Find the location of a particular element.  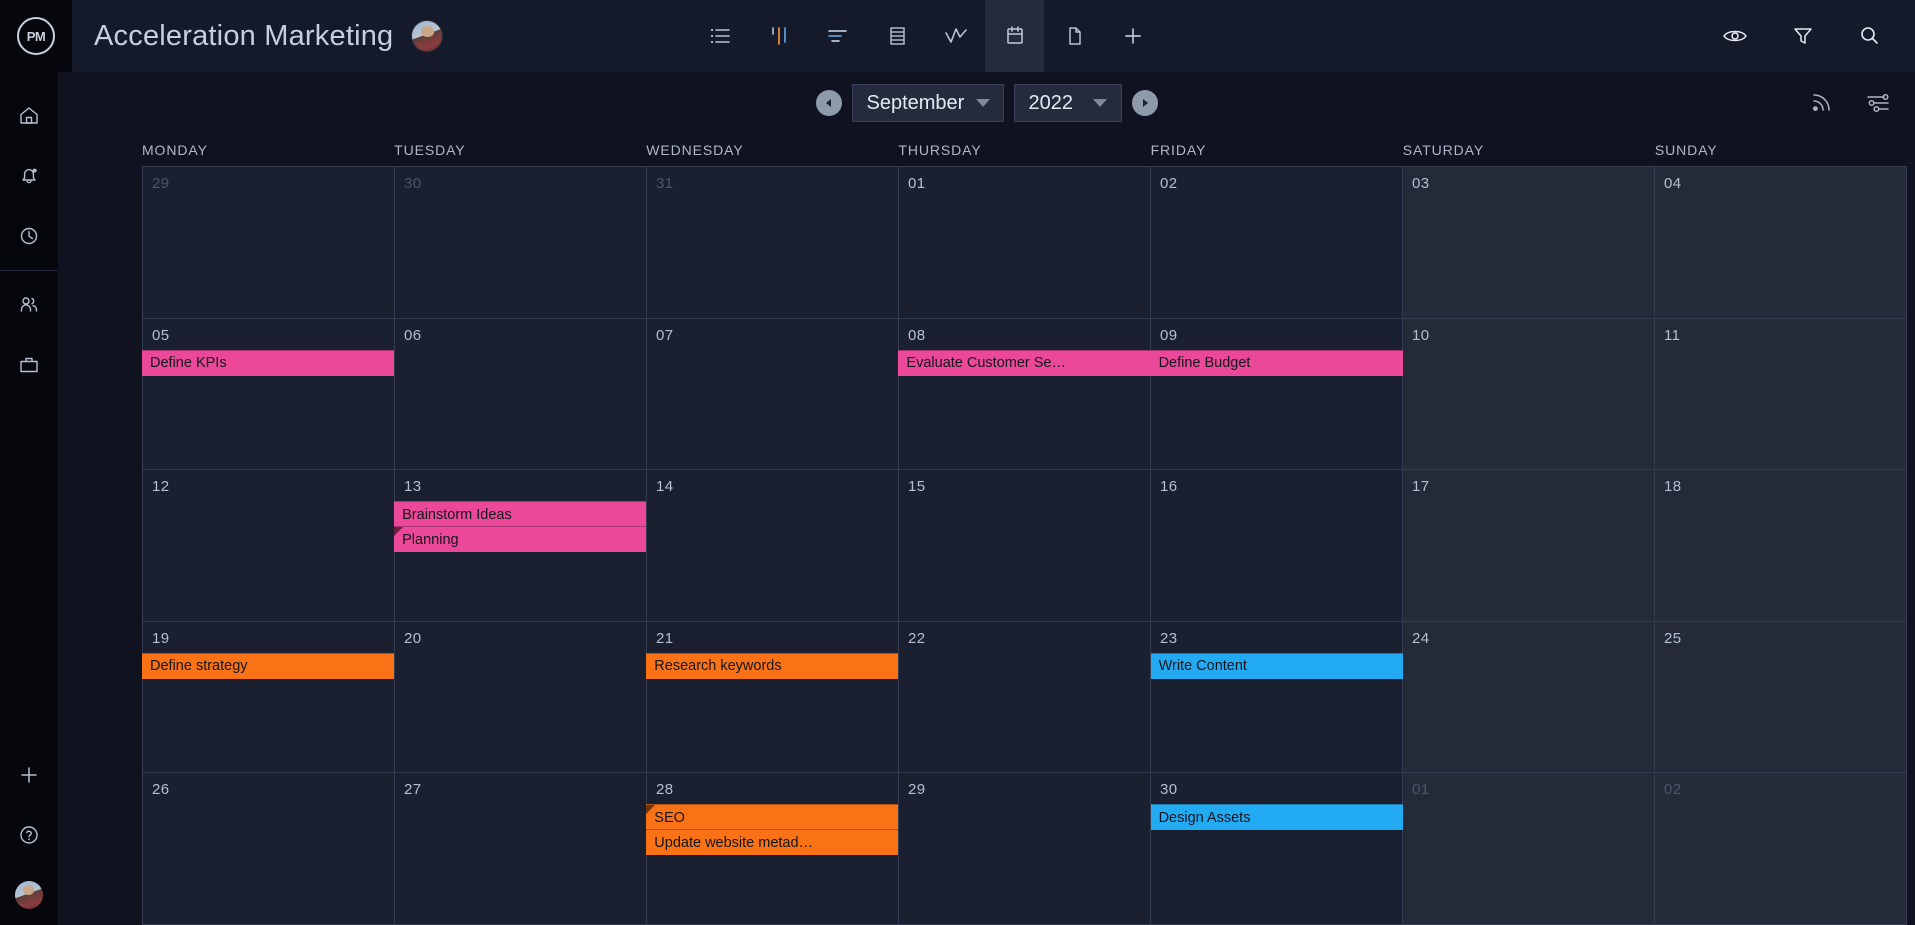

year-select: 2022 is located at coordinates (1067, 103).